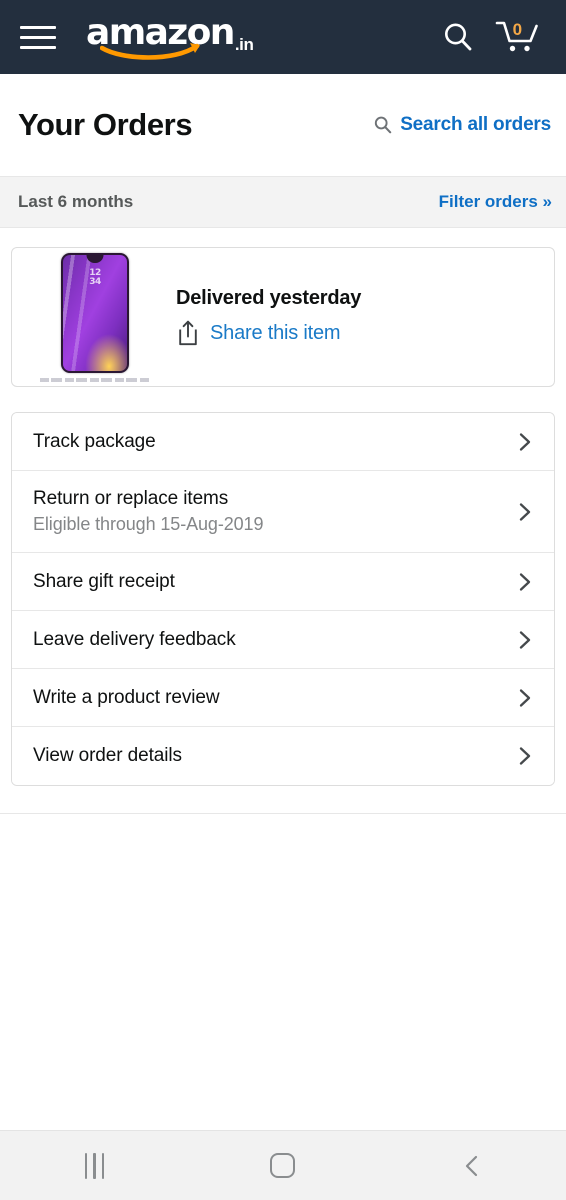 Image resolution: width=566 pixels, height=1200 pixels. What do you see at coordinates (150, 51) in the screenshot?
I see `amazon-smile-swoosh-icon` at bounding box center [150, 51].